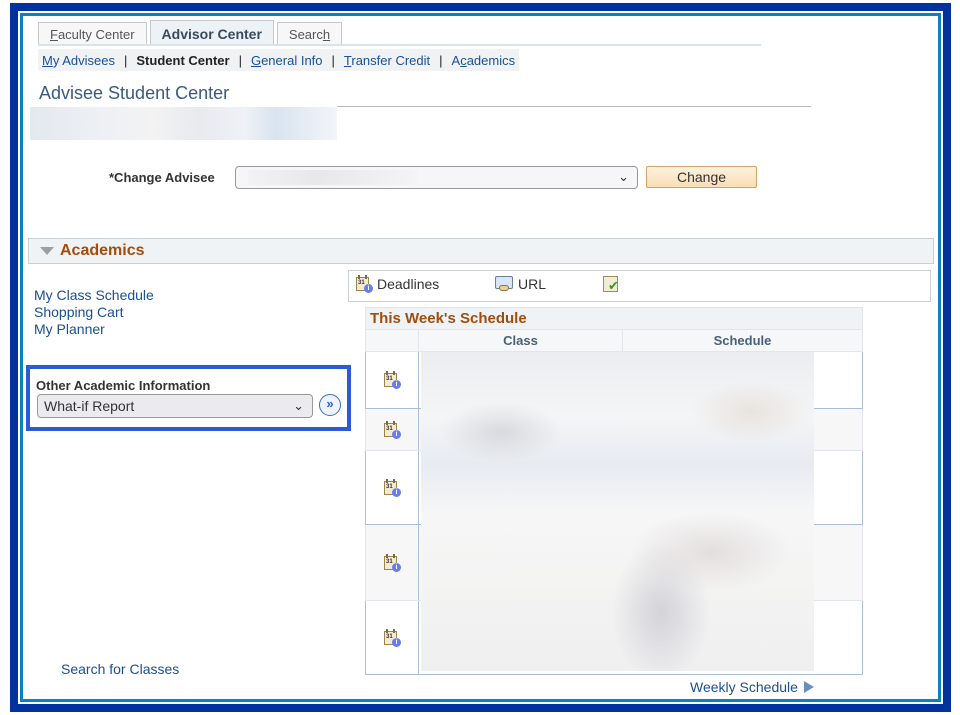 This screenshot has height=715, width=960. What do you see at coordinates (808, 687) in the screenshot?
I see `play-arrow-icon` at bounding box center [808, 687].